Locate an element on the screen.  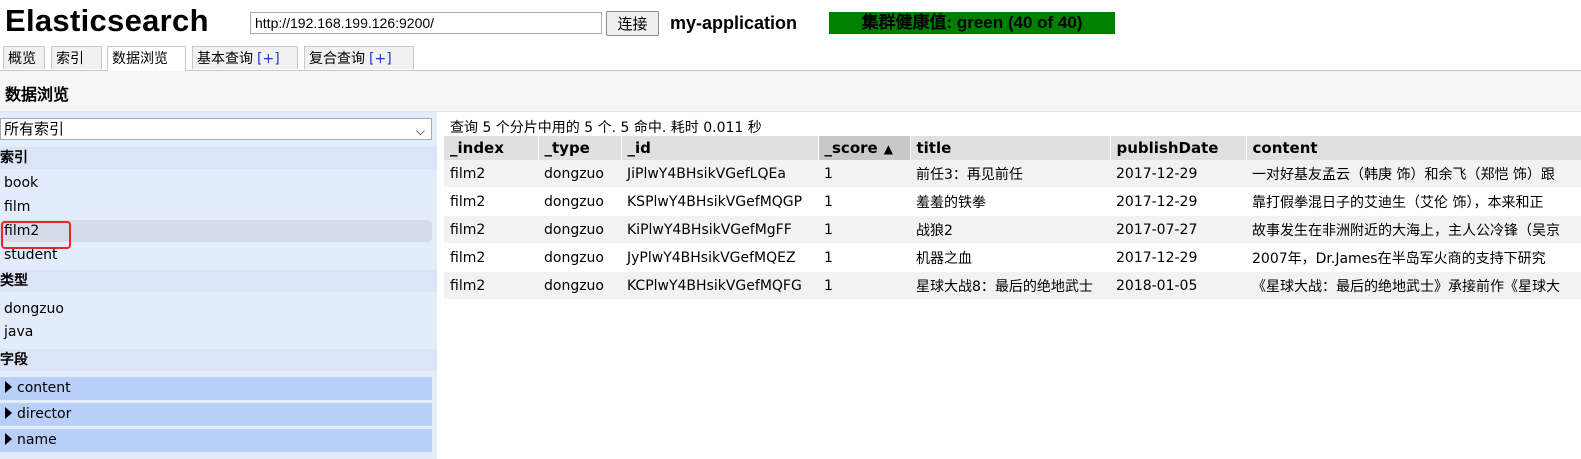
query-summary: 查询 5 个分片中用的 5 个. 5 命中. 耗时 0.011 秒 is located at coordinates (606, 128).